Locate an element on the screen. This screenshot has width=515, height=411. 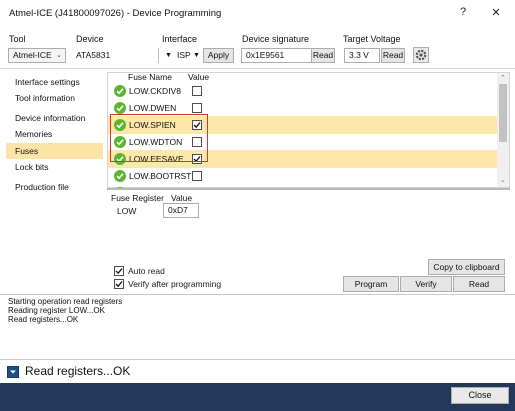
target-voltage-field: 3.3 V is located at coordinates (362, 55).